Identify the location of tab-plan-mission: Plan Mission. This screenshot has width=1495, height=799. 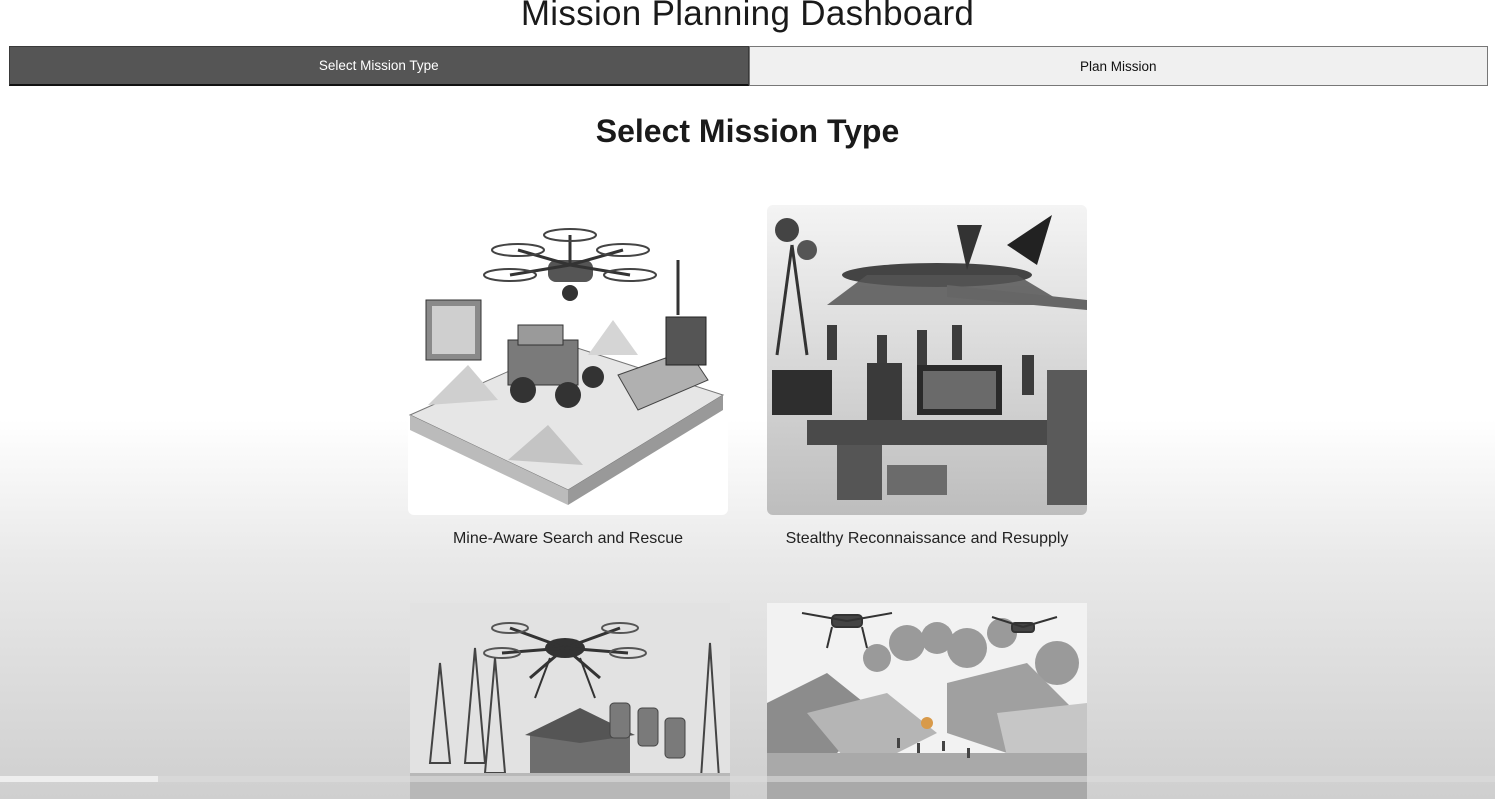
(1118, 66).